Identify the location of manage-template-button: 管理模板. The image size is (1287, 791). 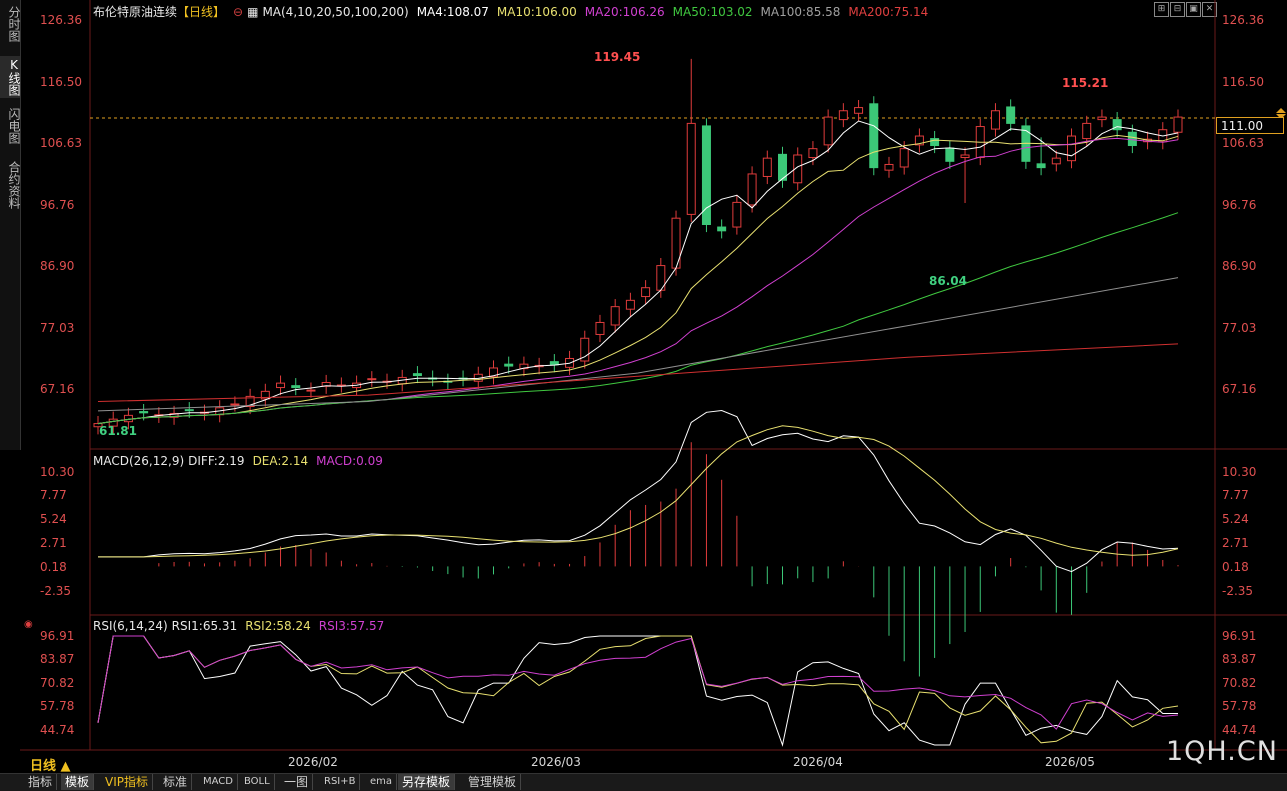
(493, 782).